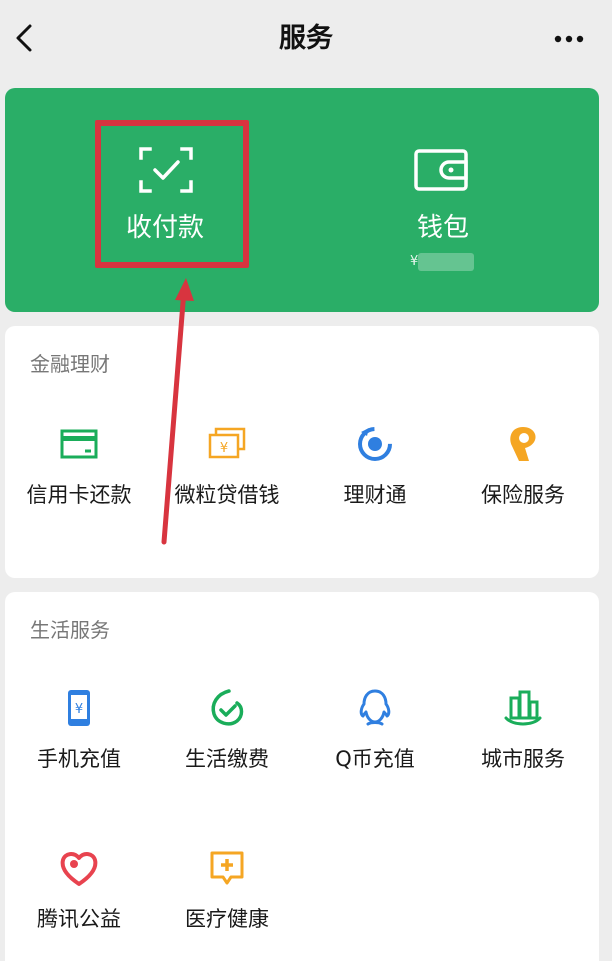  I want to click on qq-coin-icon, so click(375, 707).